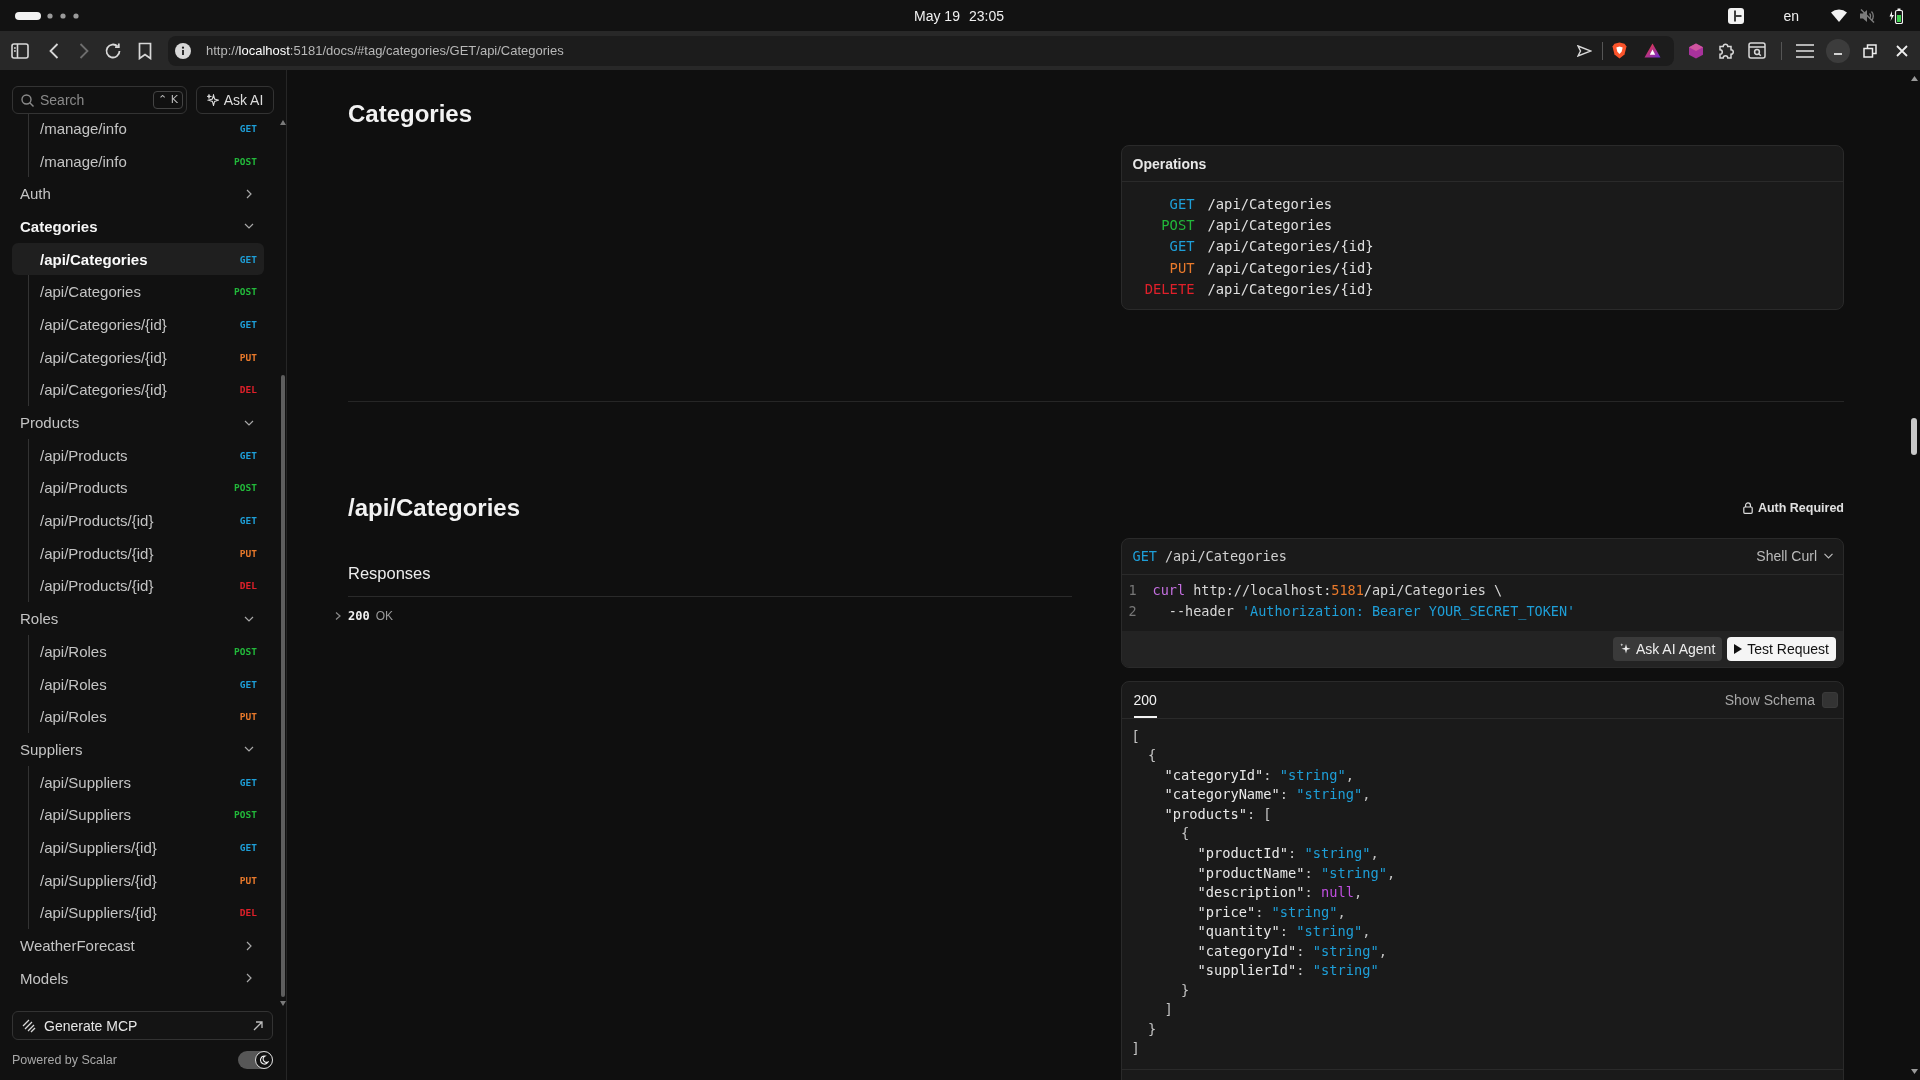 The height and width of the screenshot is (1080, 1920). What do you see at coordinates (1296, 872) in the screenshot?
I see `code-line: "productName": "string",` at bounding box center [1296, 872].